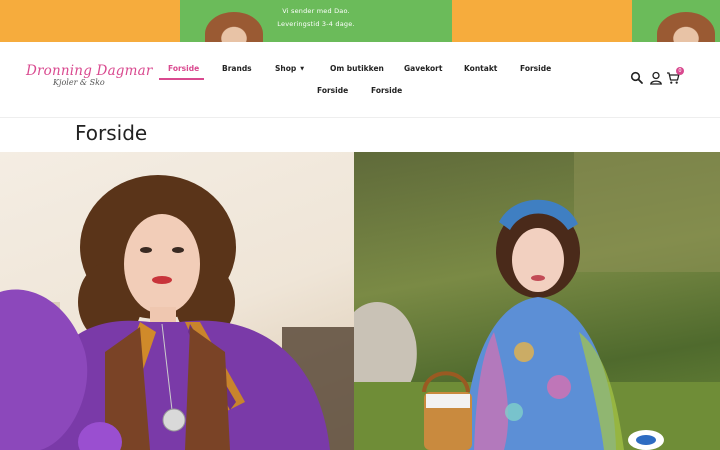  What do you see at coordinates (637, 77) in the screenshot?
I see `search-icon` at bounding box center [637, 77].